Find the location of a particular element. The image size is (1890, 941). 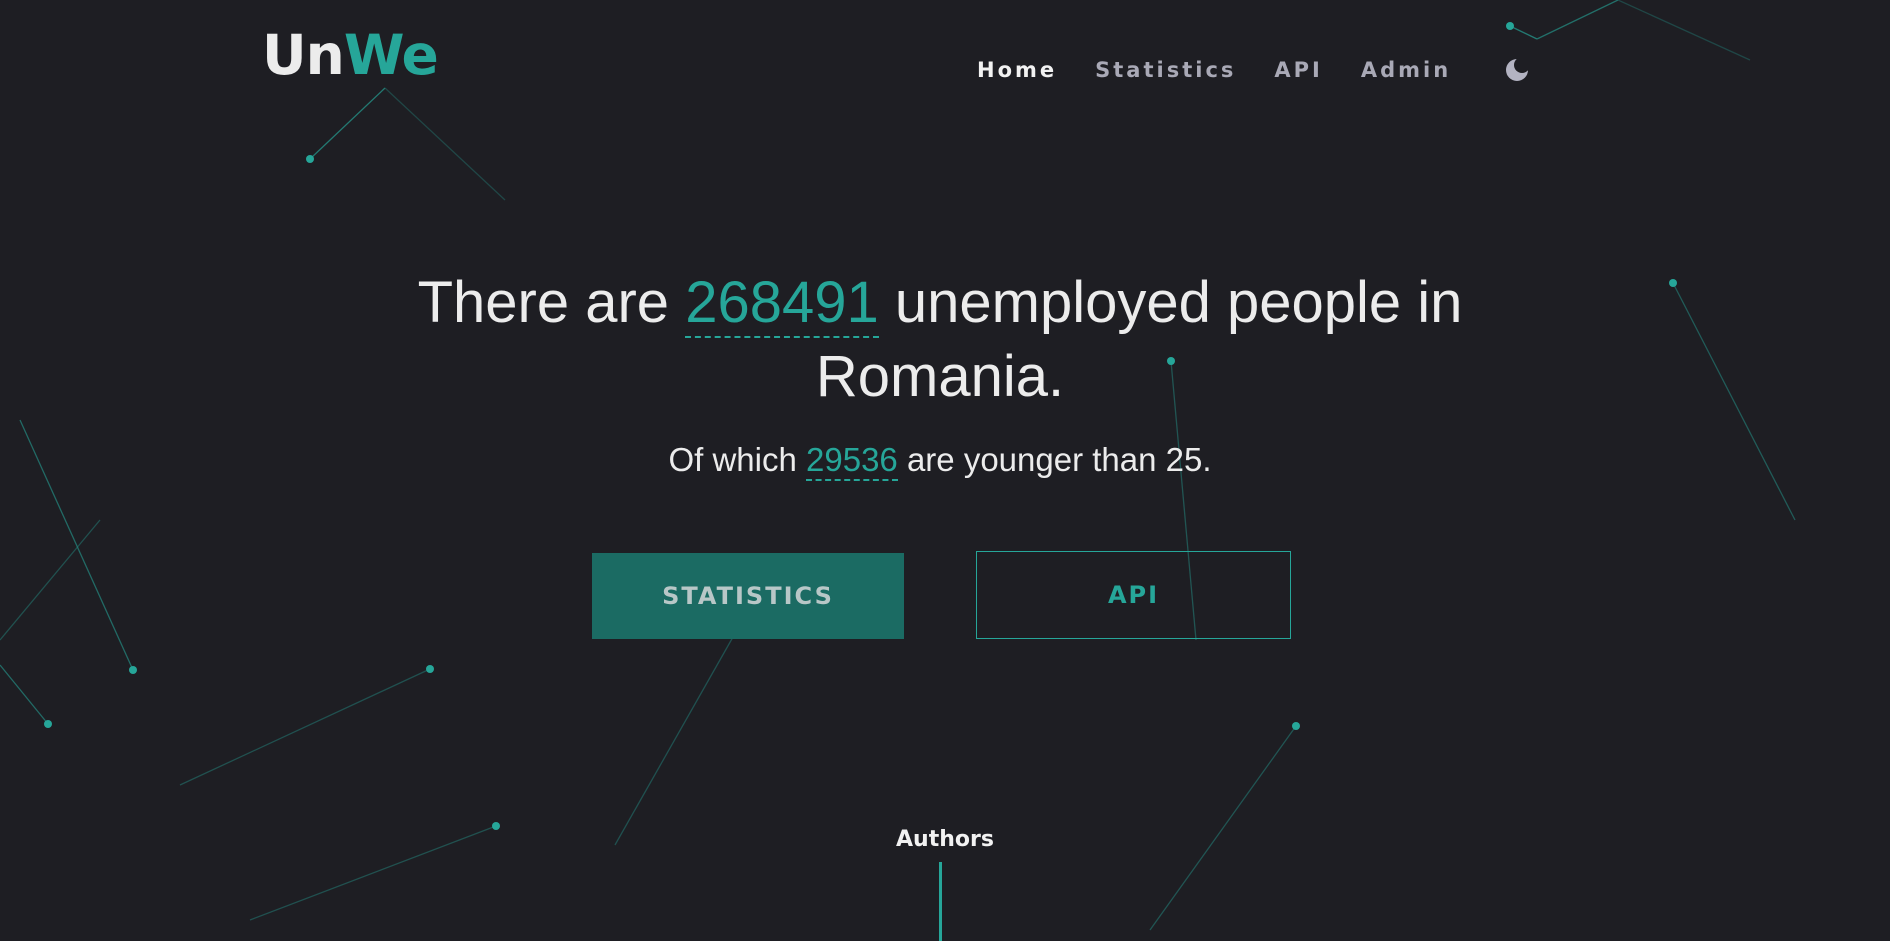

authors-divider is located at coordinates (940, 901).